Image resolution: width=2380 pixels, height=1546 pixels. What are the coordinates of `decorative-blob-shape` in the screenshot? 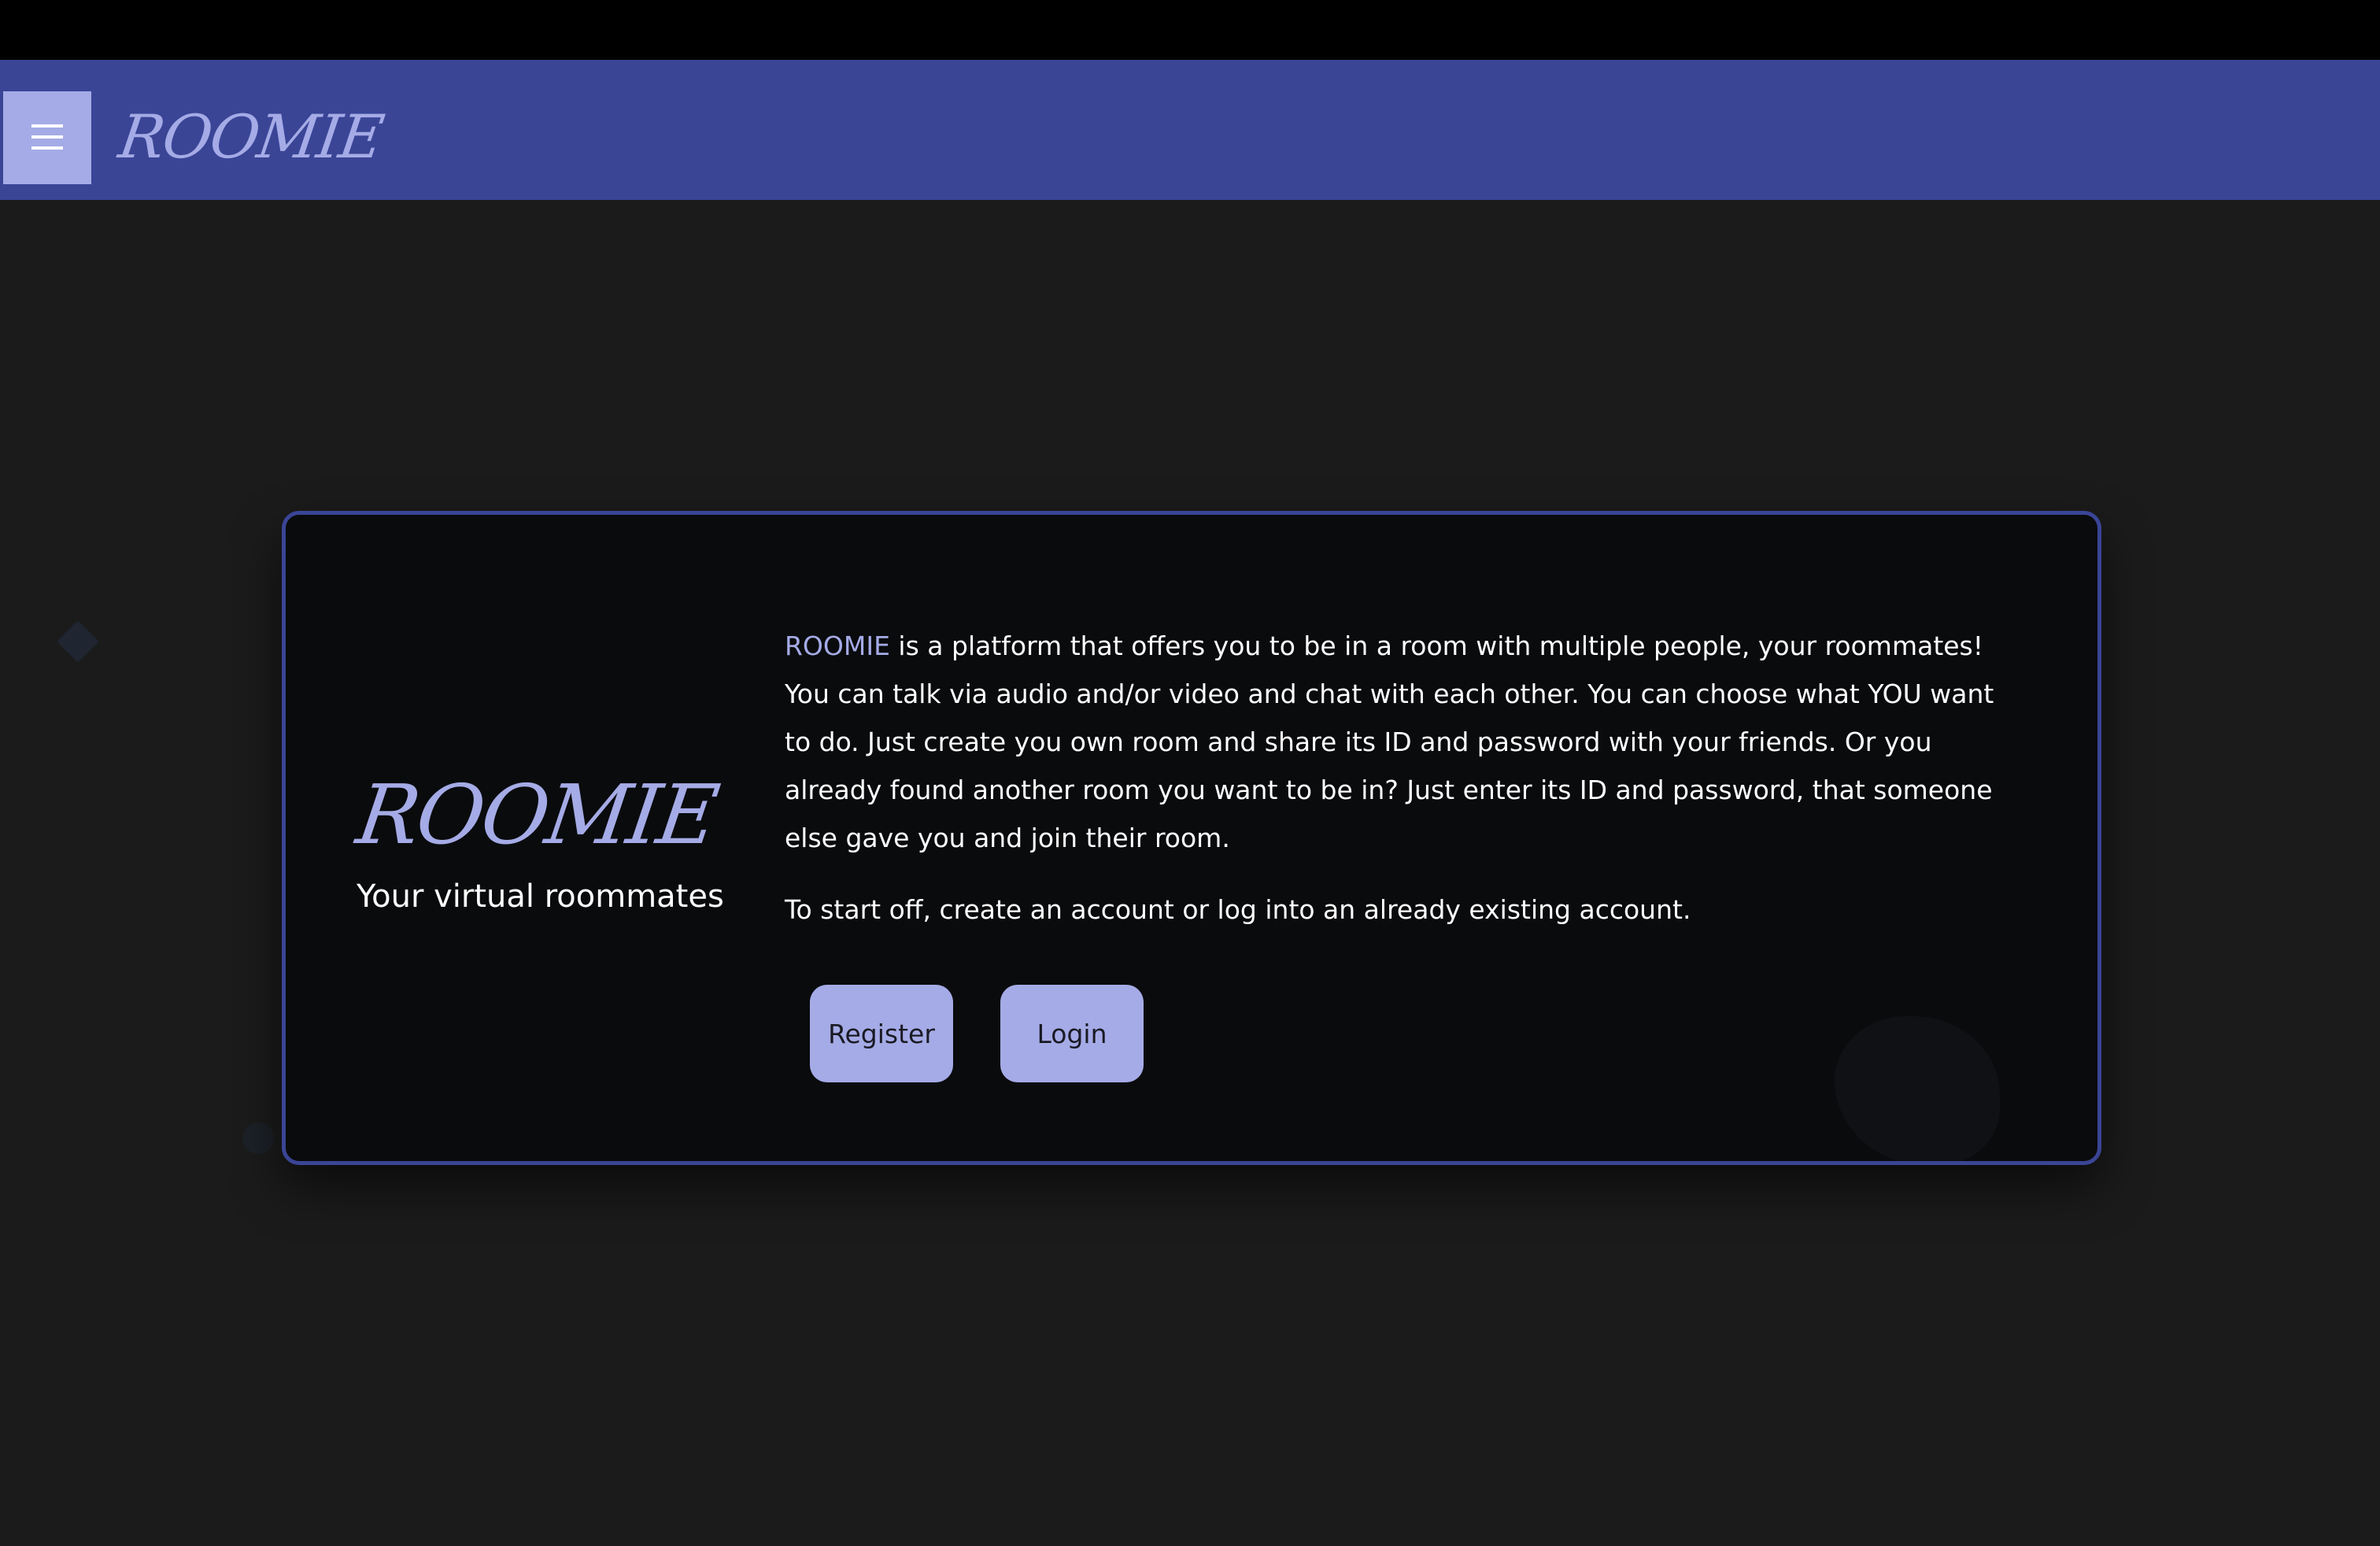 It's located at (1917, 1088).